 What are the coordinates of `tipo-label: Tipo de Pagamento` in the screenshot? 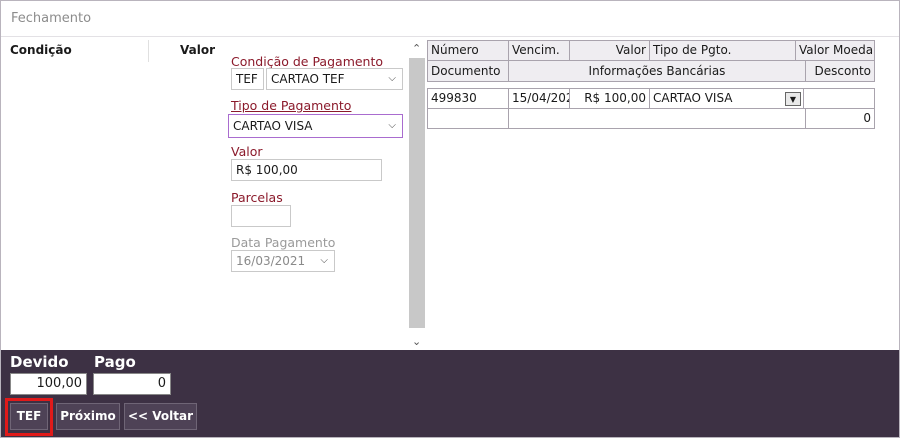 It's located at (291, 105).